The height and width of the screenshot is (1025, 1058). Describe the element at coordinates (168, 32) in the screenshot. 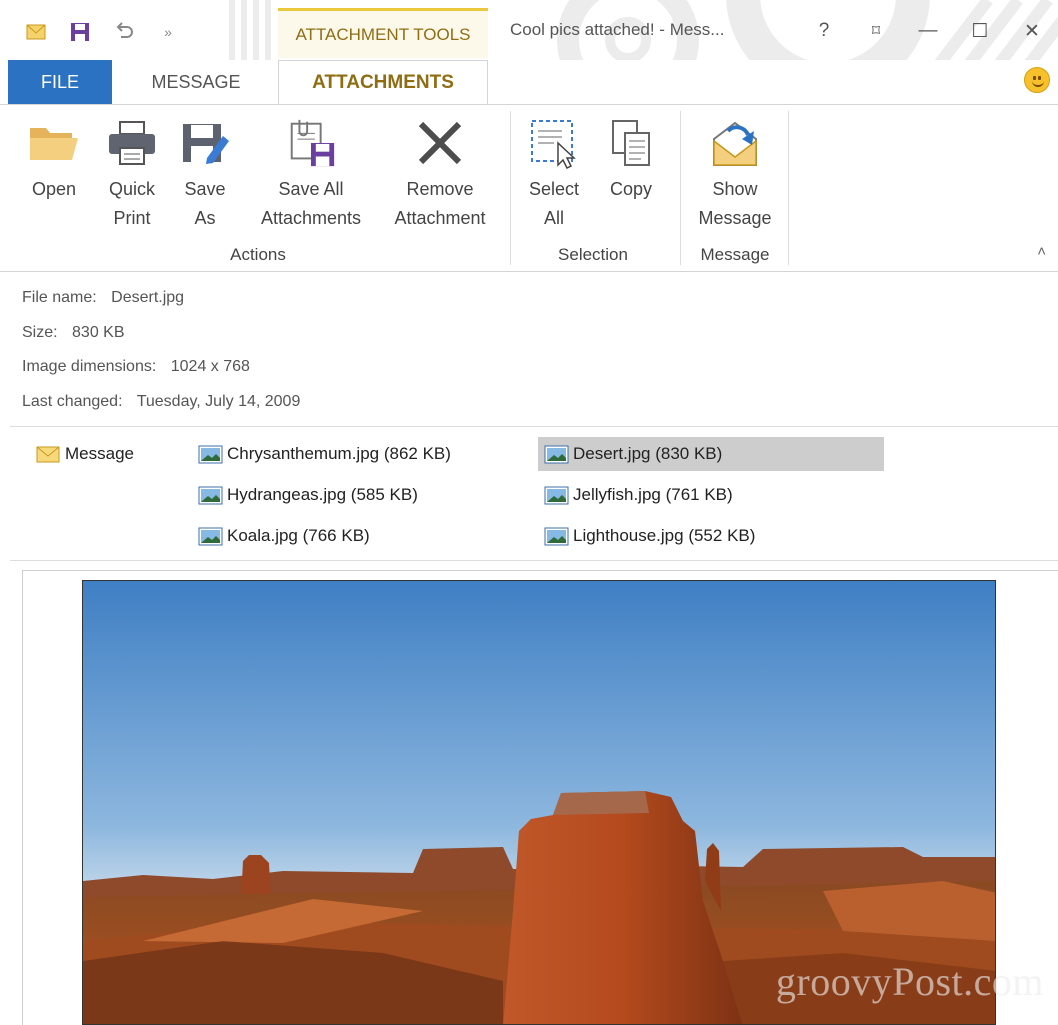

I see `more-icon: »` at that location.